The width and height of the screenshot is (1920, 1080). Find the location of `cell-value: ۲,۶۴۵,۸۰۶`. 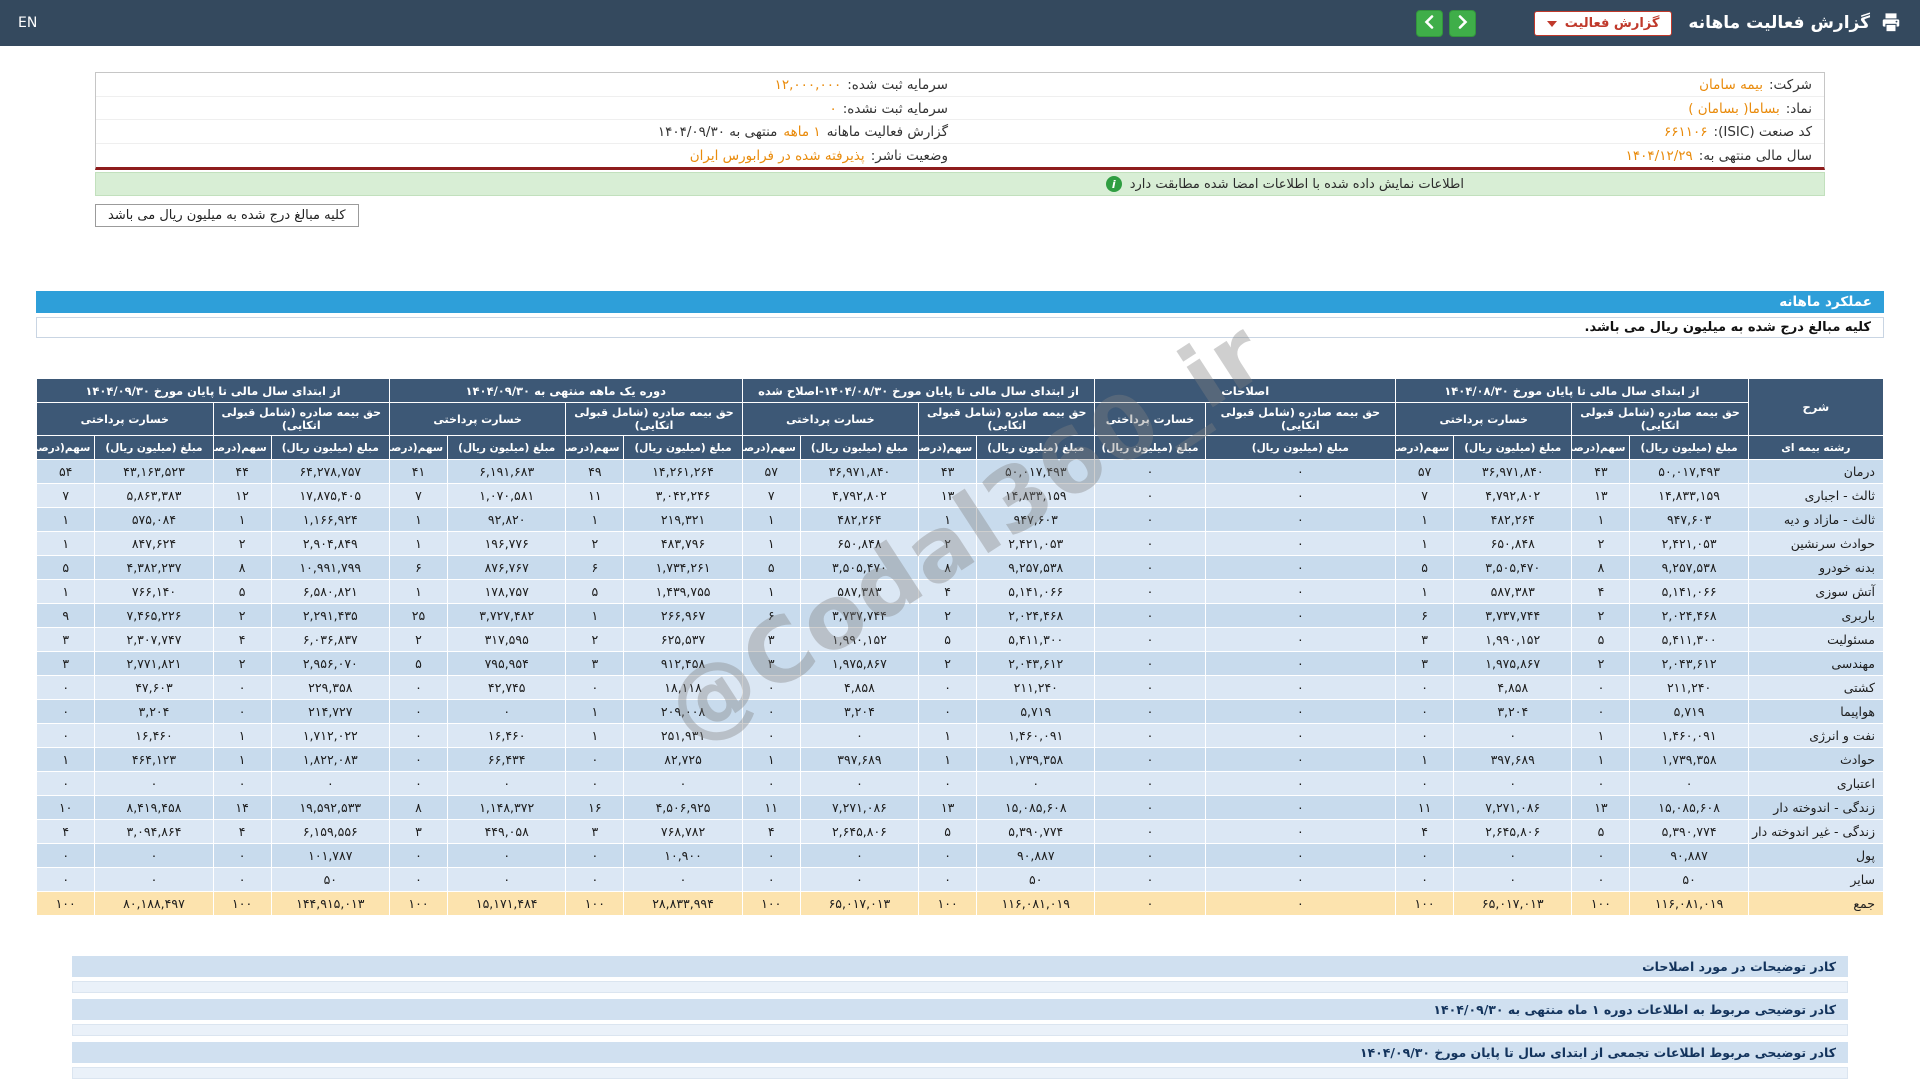

cell-value: ۲,۶۴۵,۸۰۶ is located at coordinates (859, 831).